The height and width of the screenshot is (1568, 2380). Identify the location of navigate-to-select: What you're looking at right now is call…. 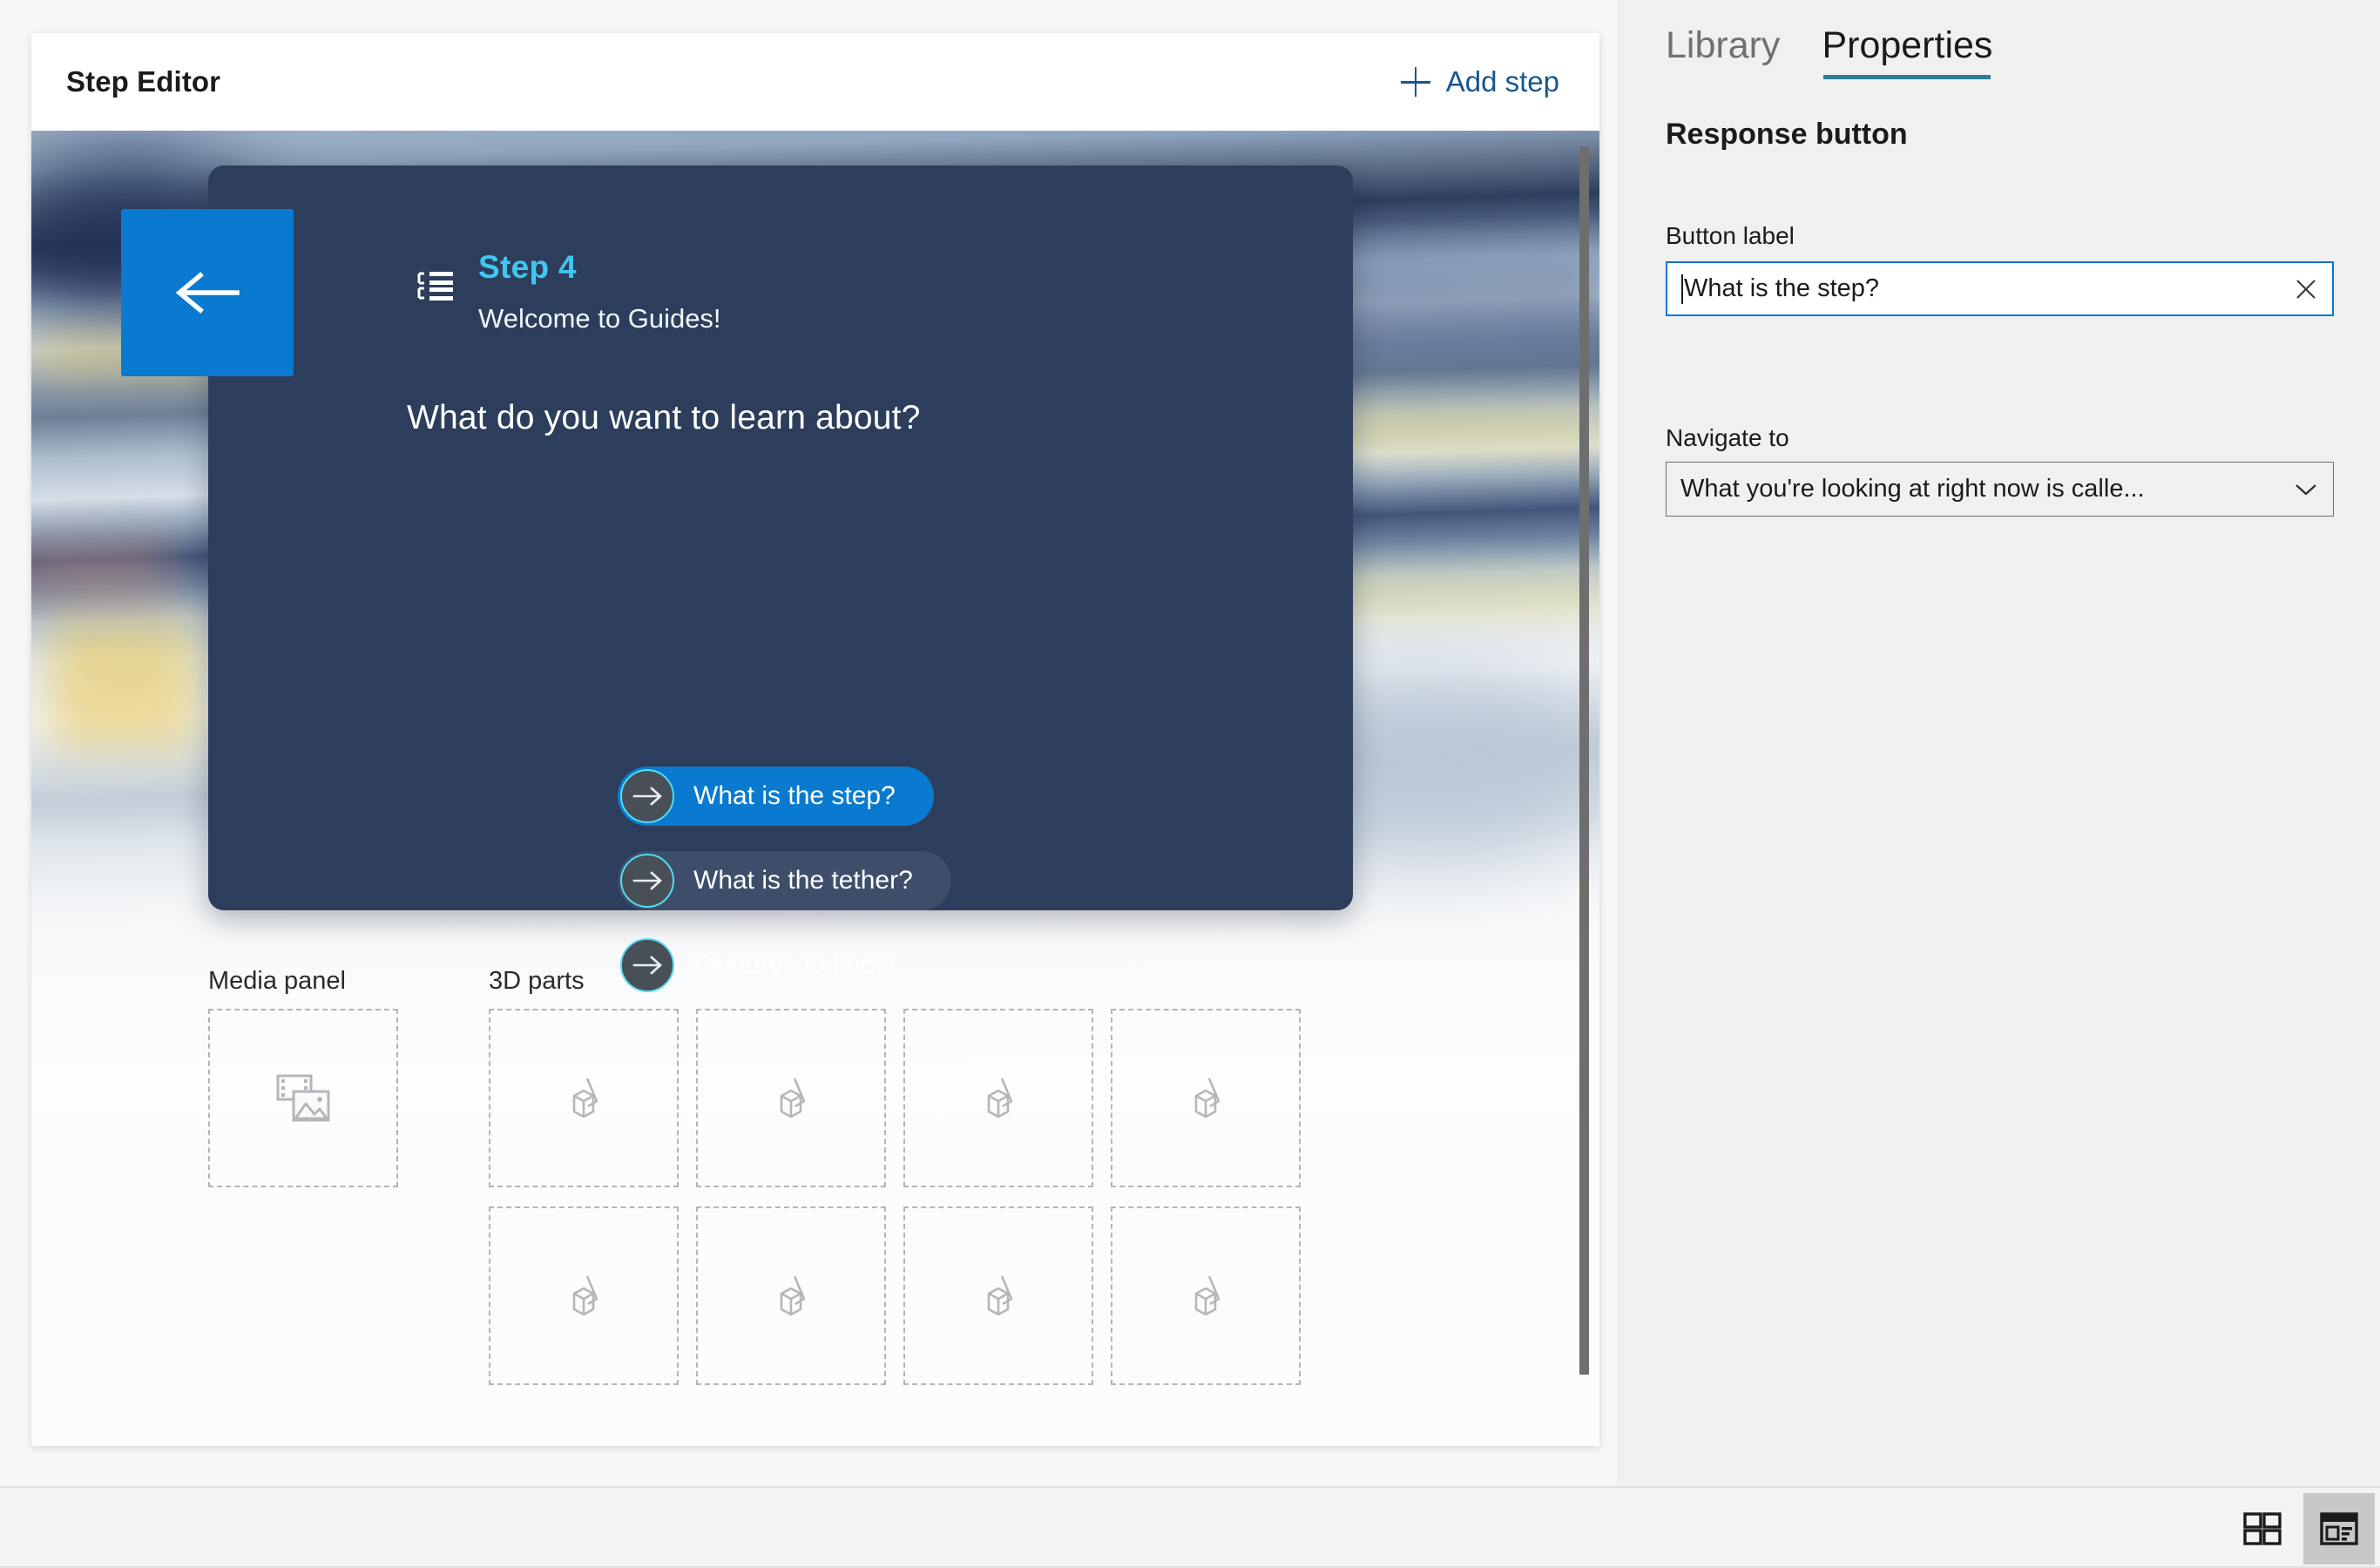
(2000, 490).